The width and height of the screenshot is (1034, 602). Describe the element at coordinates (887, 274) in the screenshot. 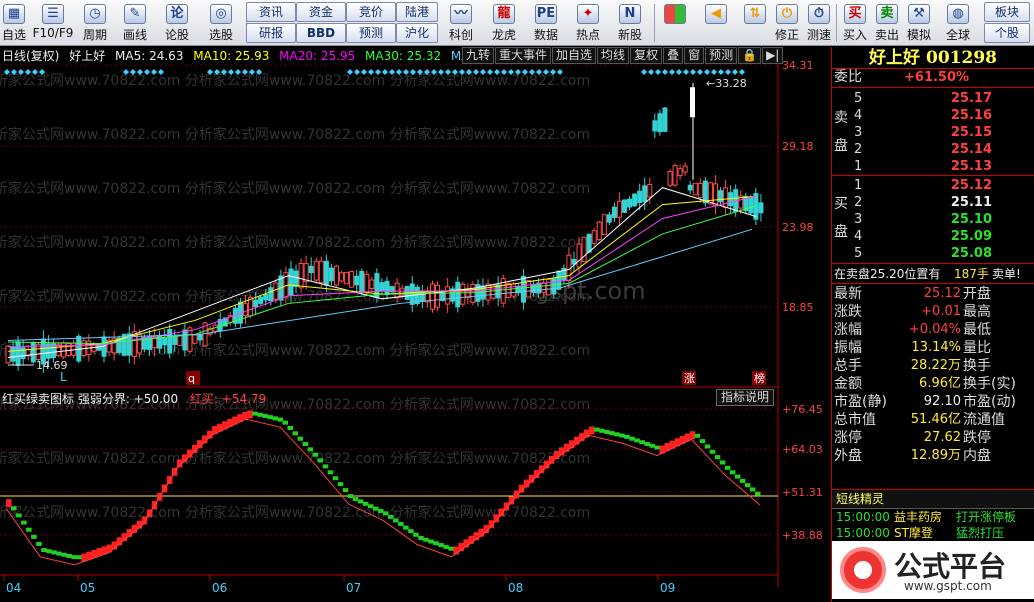

I see `trade-note: 在卖盘25.20位置有` at that location.